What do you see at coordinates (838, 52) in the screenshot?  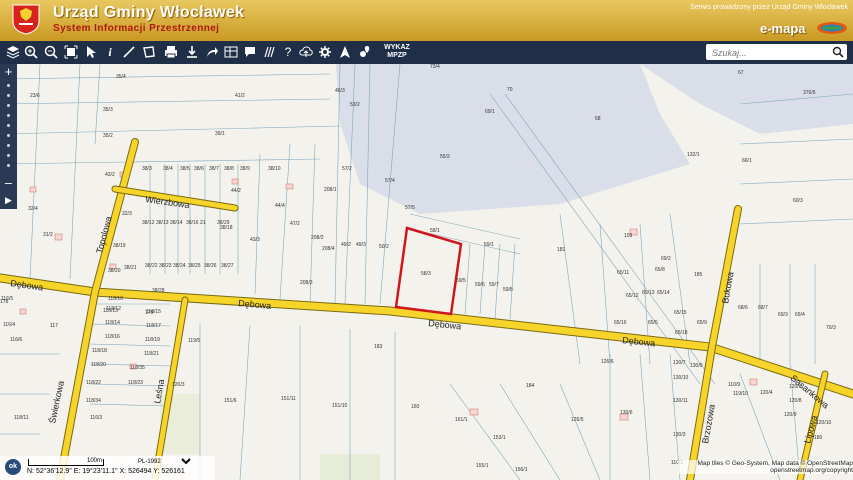 I see `search-icon` at bounding box center [838, 52].